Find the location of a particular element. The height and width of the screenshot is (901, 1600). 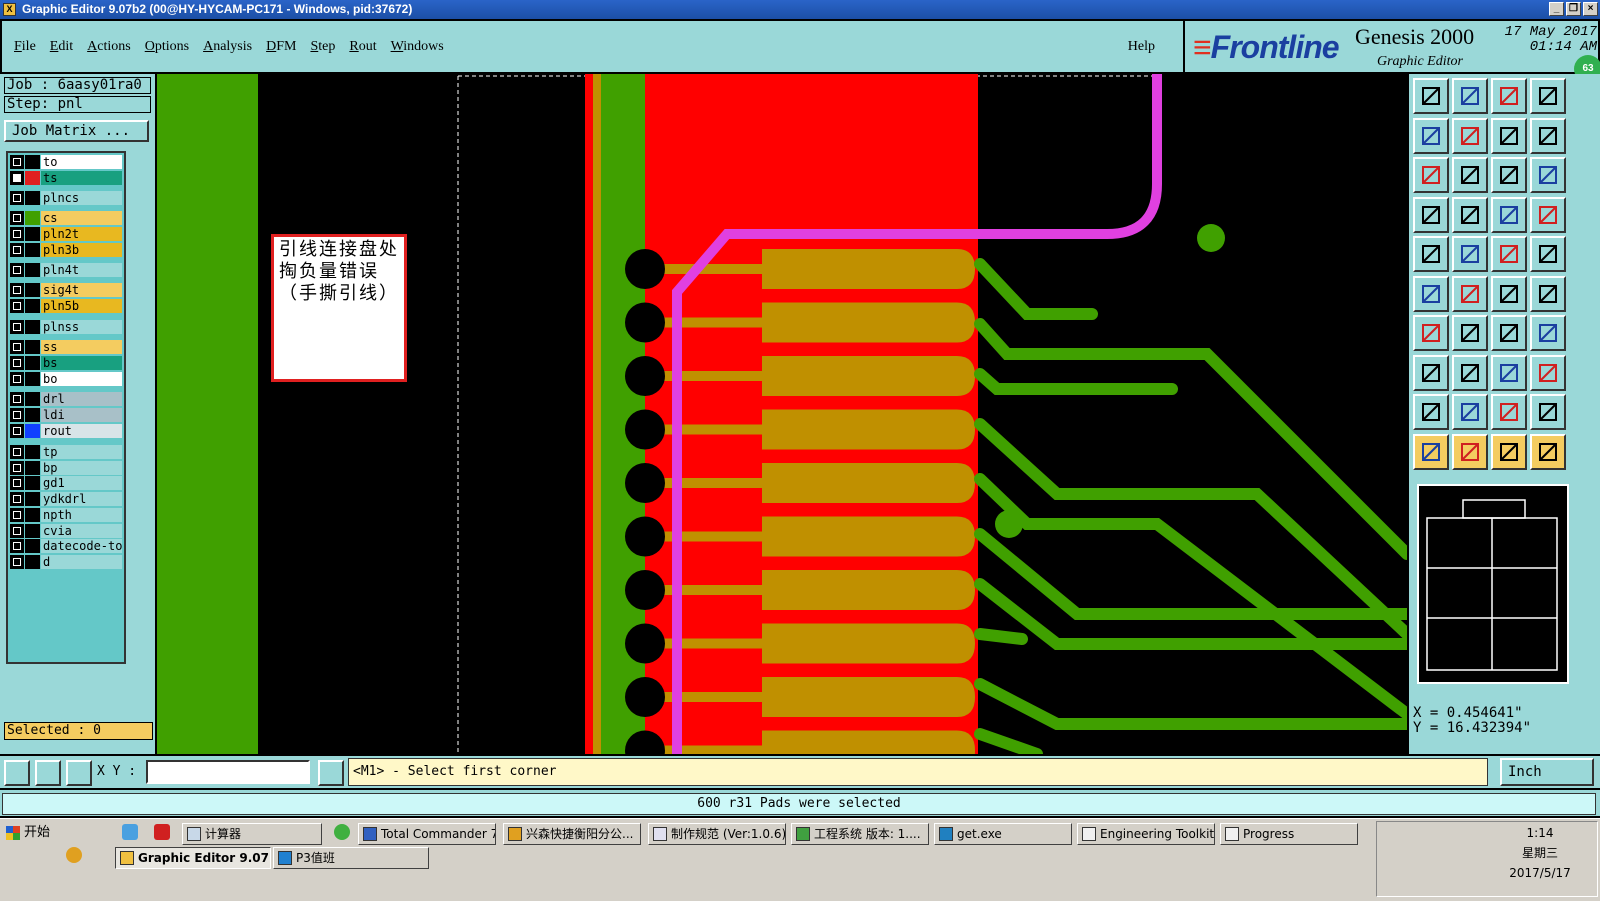

layer-row-sig4t: sig4t is located at coordinates (66, 290).